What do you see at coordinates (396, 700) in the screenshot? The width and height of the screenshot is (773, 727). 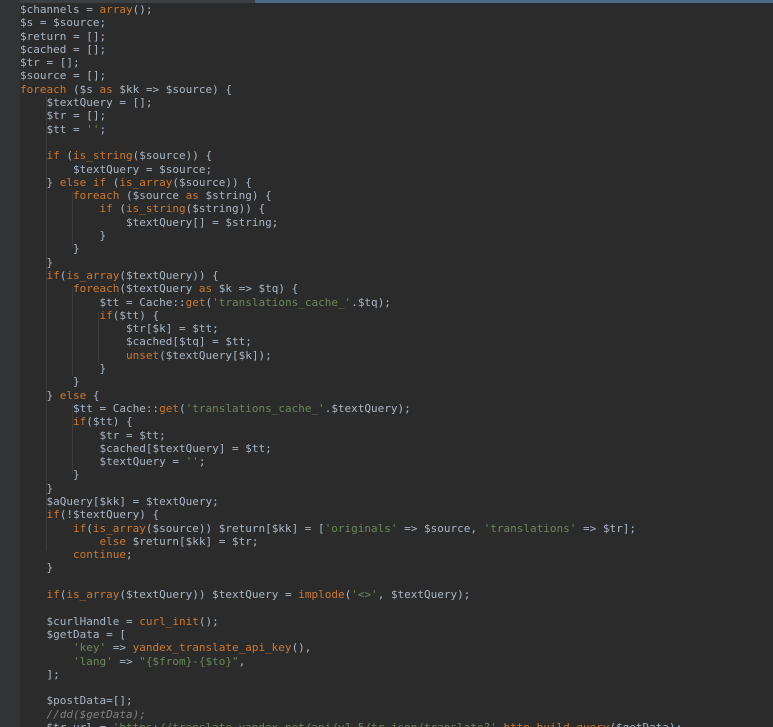 I see `code-line: $postData=[];` at bounding box center [396, 700].